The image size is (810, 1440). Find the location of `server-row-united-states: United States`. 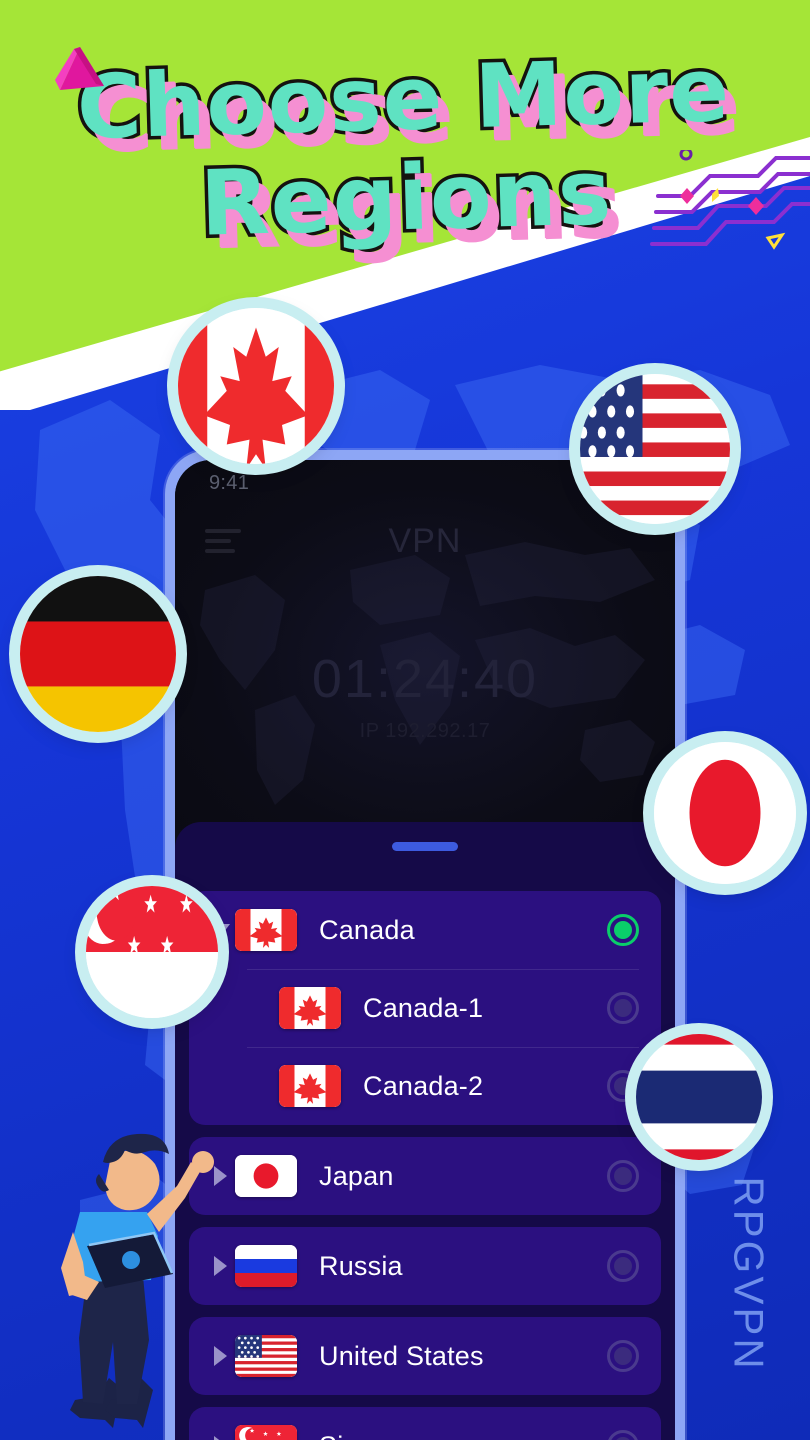

server-row-united-states: United States is located at coordinates (425, 1356).